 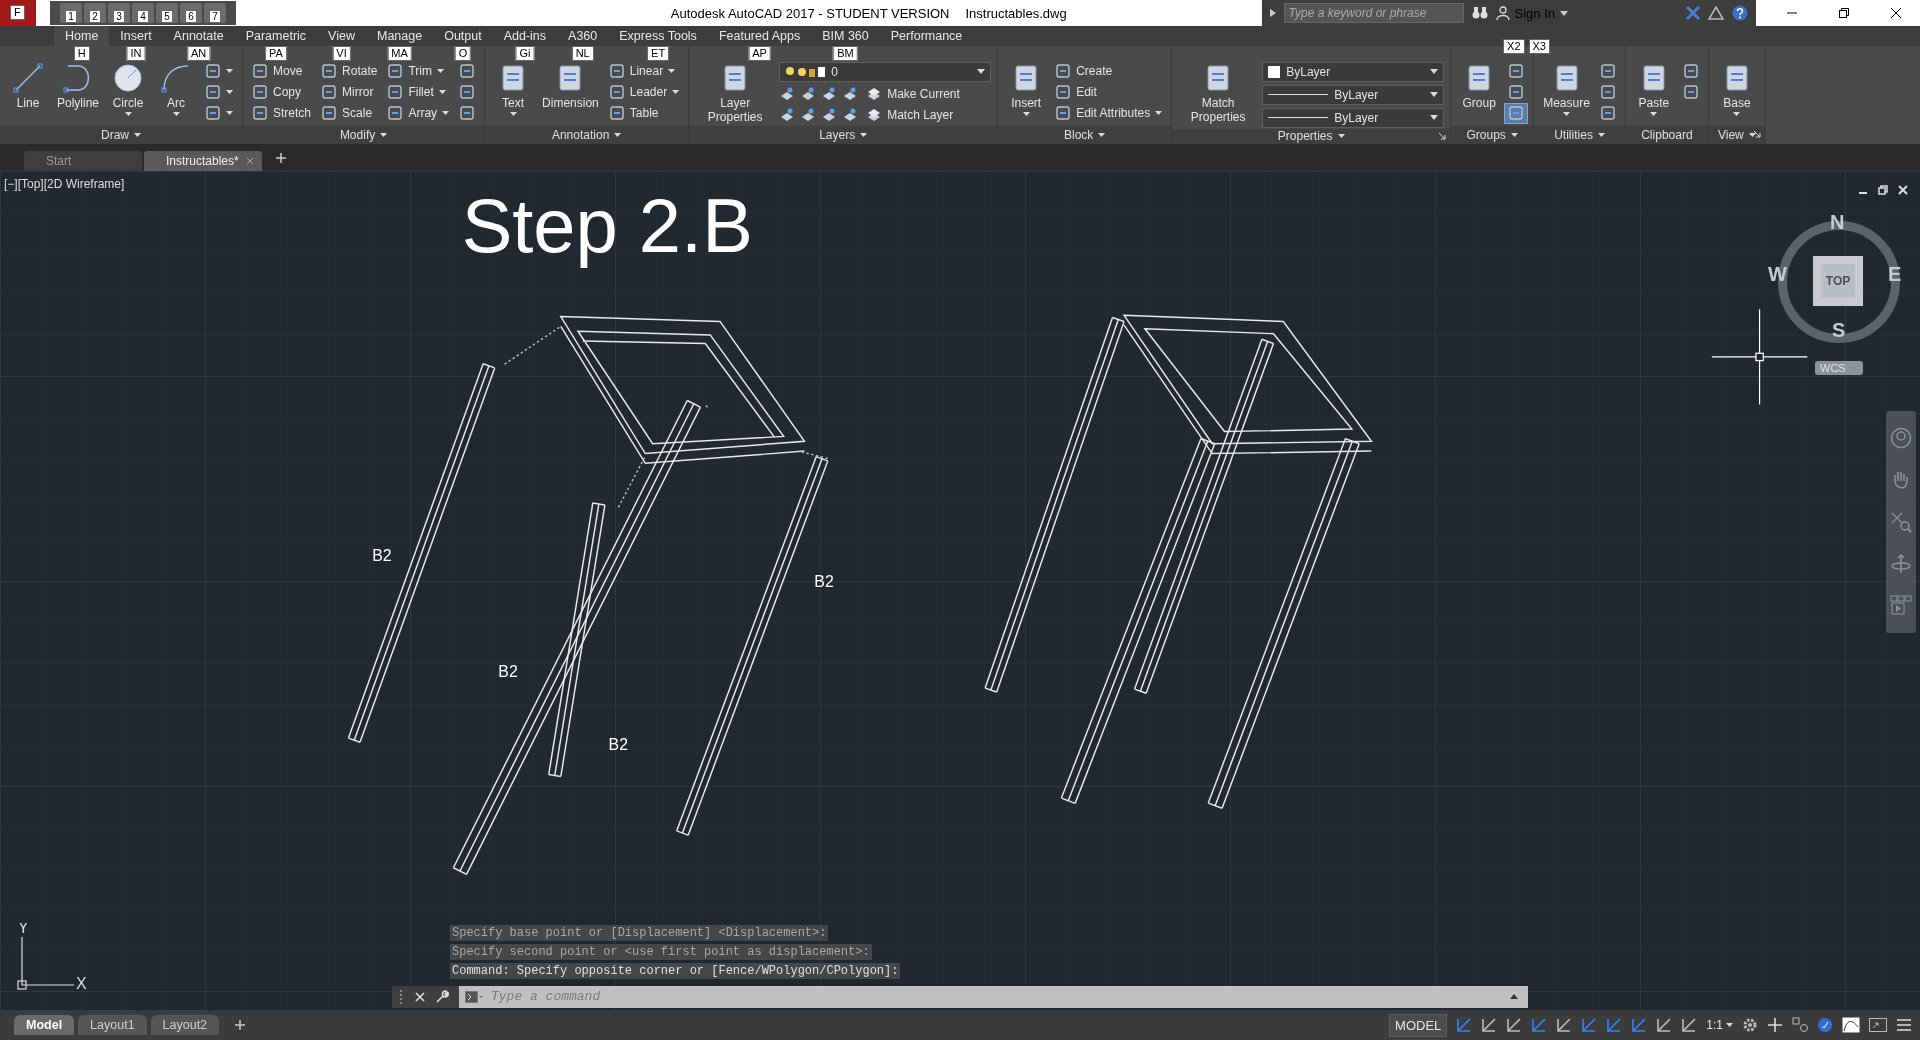 I want to click on quick-access-button: 5, so click(x=167, y=13).